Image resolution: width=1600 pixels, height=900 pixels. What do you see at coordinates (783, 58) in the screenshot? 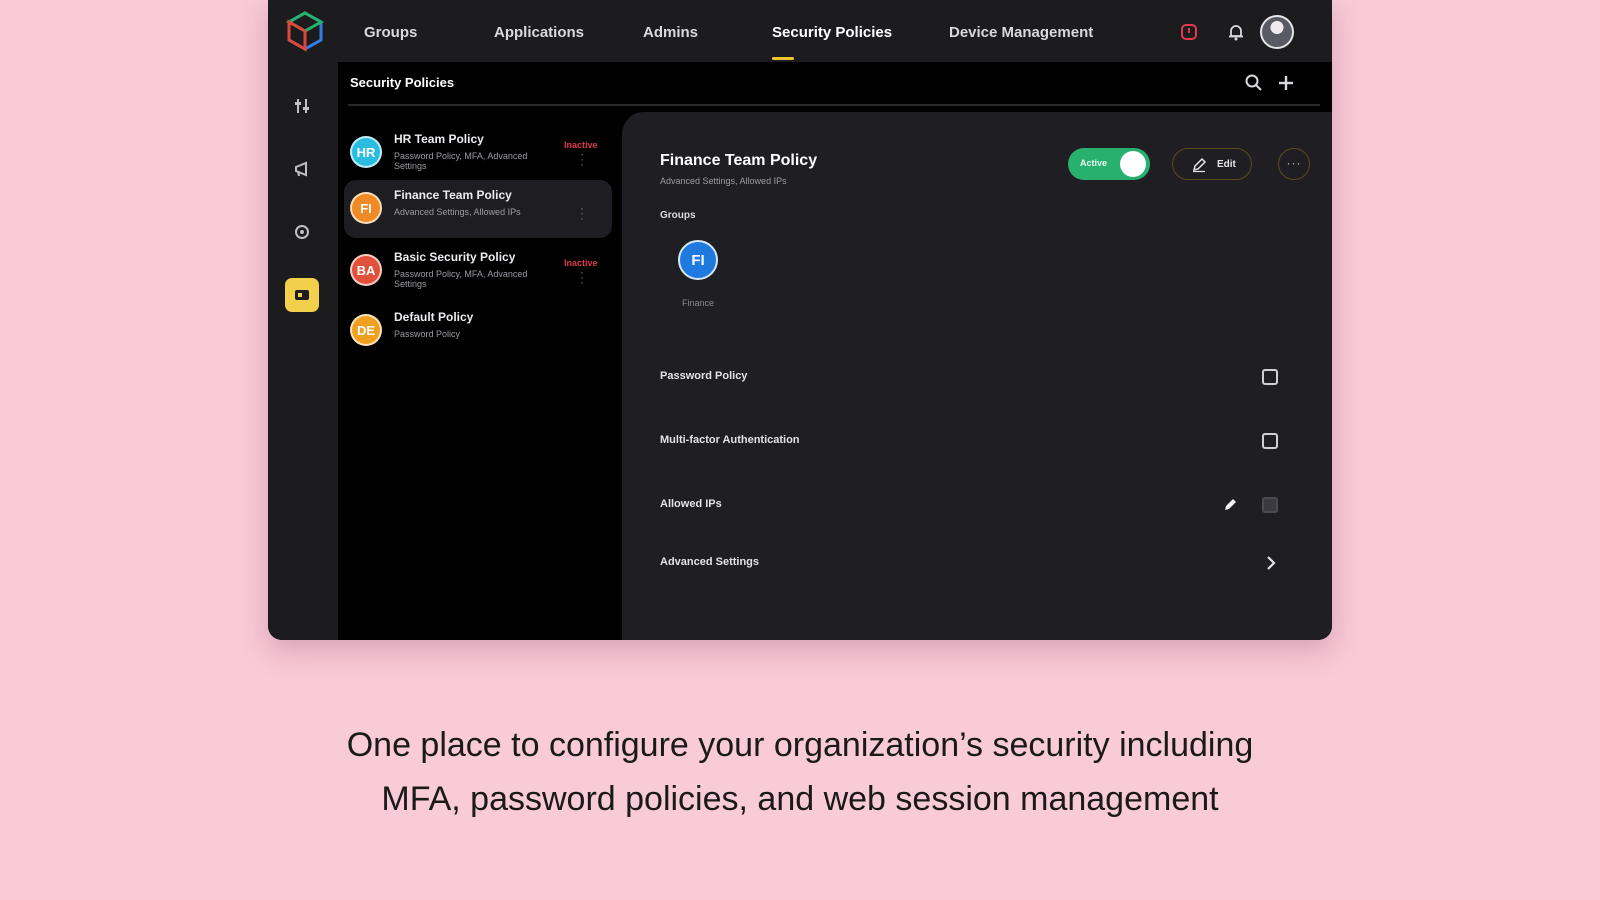
I see `active-tab-indicator` at bounding box center [783, 58].